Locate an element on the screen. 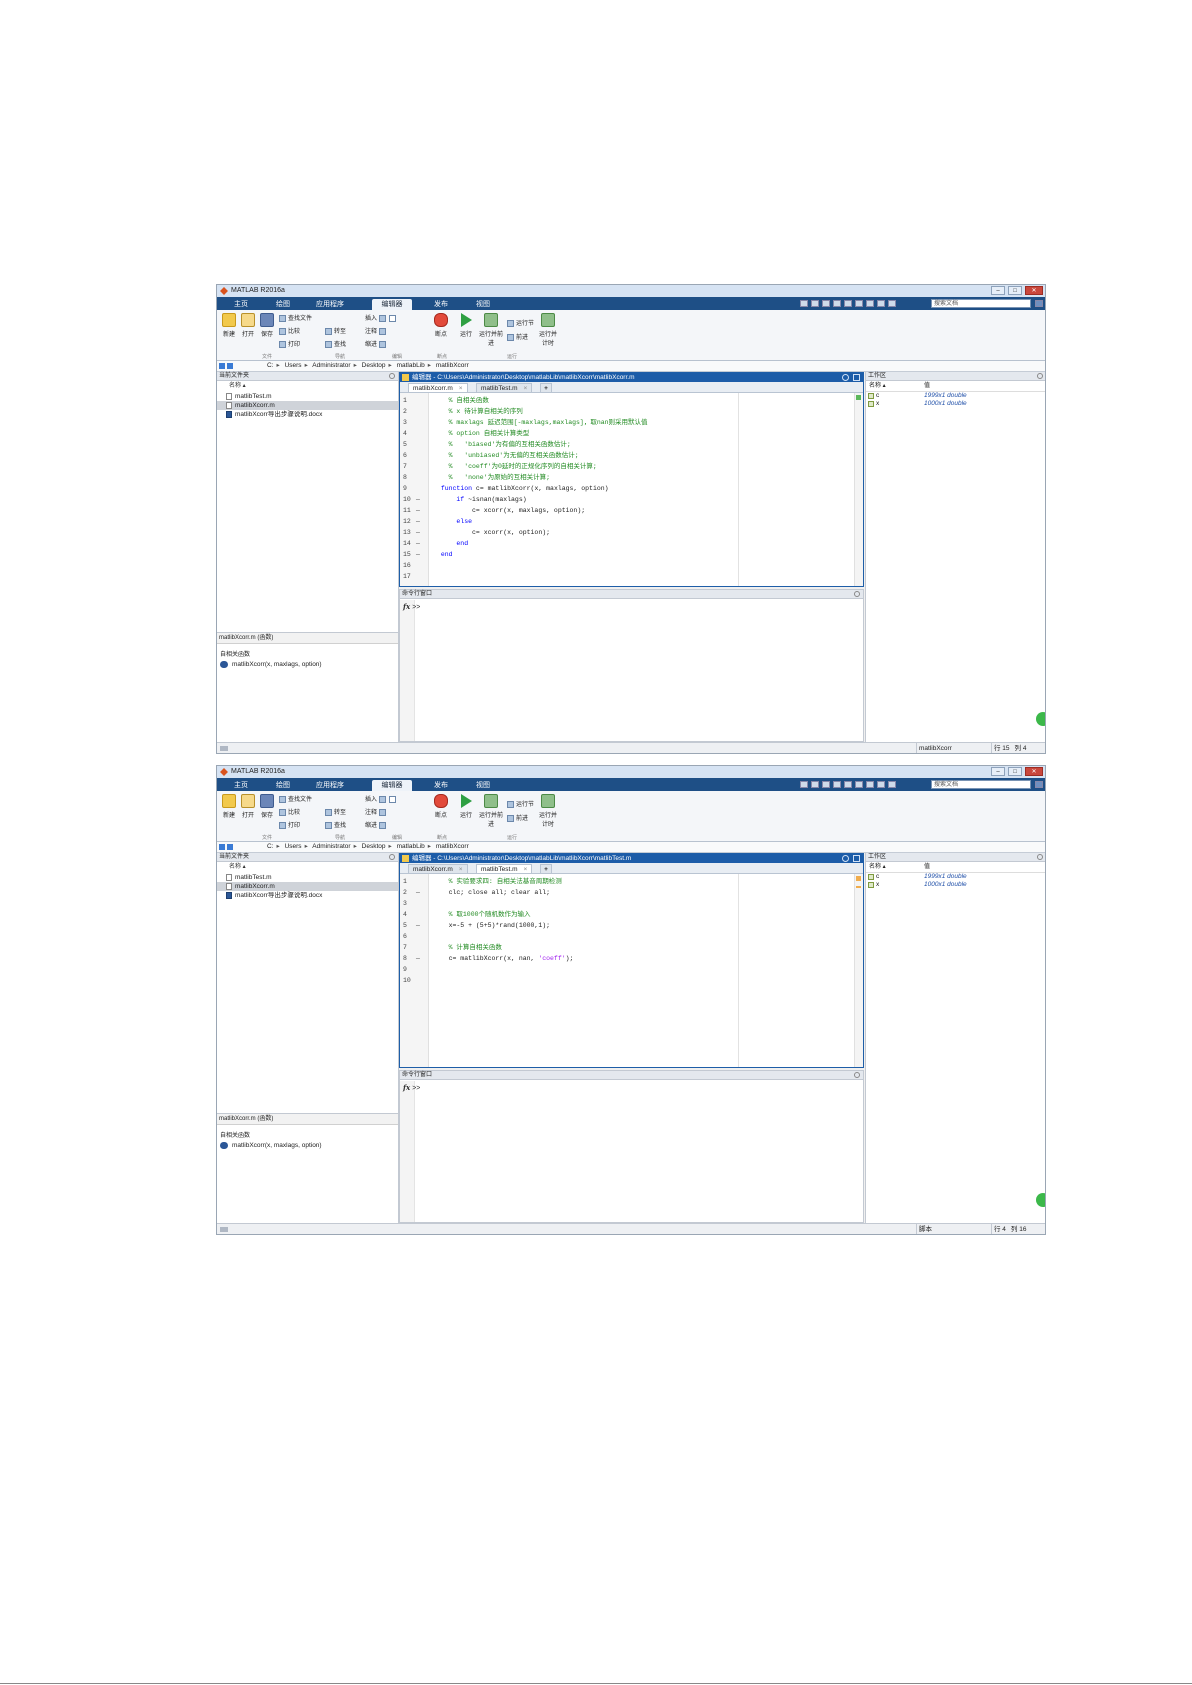 This screenshot has width=1192, height=1685. ws-value-header: 值 is located at coordinates (927, 867).